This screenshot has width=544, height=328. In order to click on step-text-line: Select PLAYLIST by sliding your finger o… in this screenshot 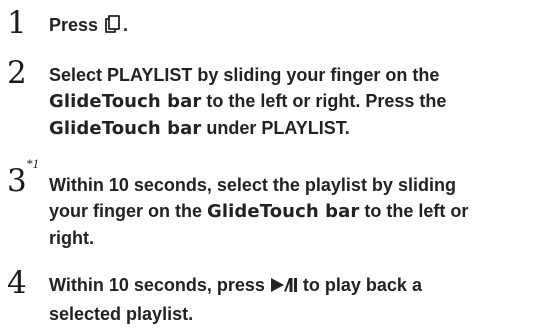, I will do `click(244, 75)`.